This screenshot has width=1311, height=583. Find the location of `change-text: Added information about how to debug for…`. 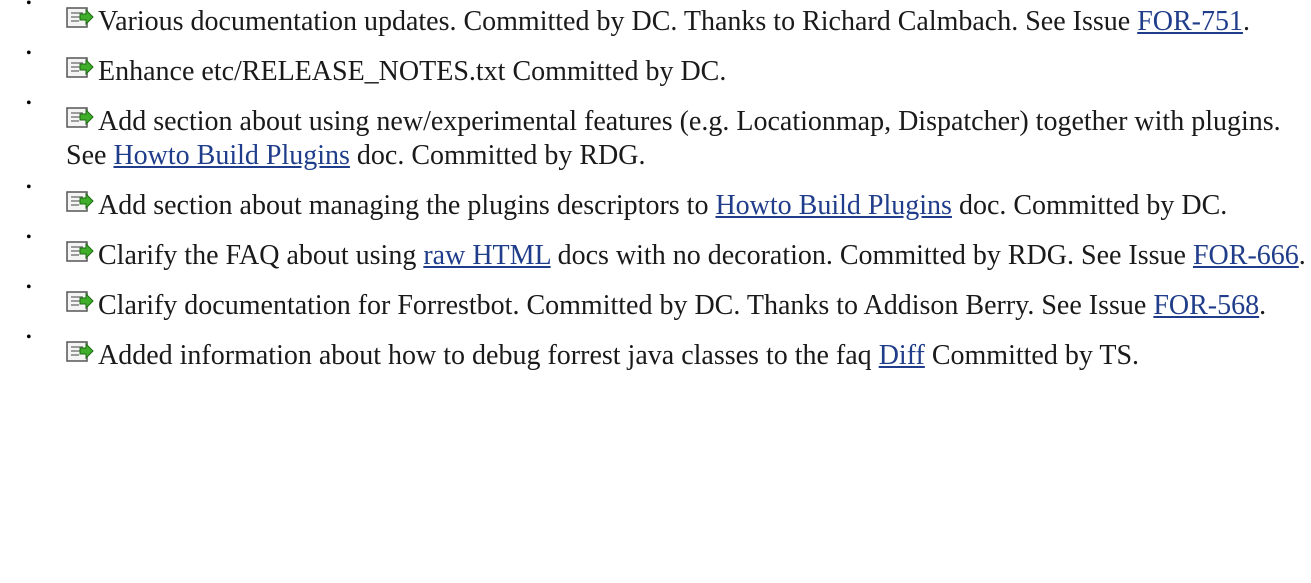

change-text: Added information about how to debug for… is located at coordinates (488, 355).